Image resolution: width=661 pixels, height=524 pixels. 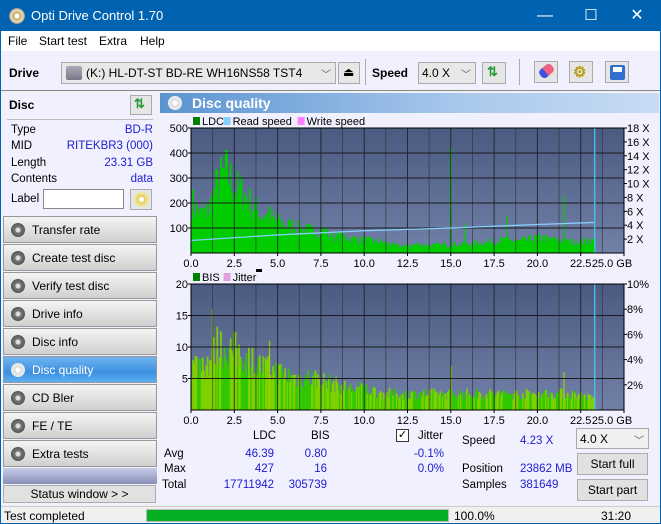 I want to click on y-tick-label: 100, so click(x=179, y=229).